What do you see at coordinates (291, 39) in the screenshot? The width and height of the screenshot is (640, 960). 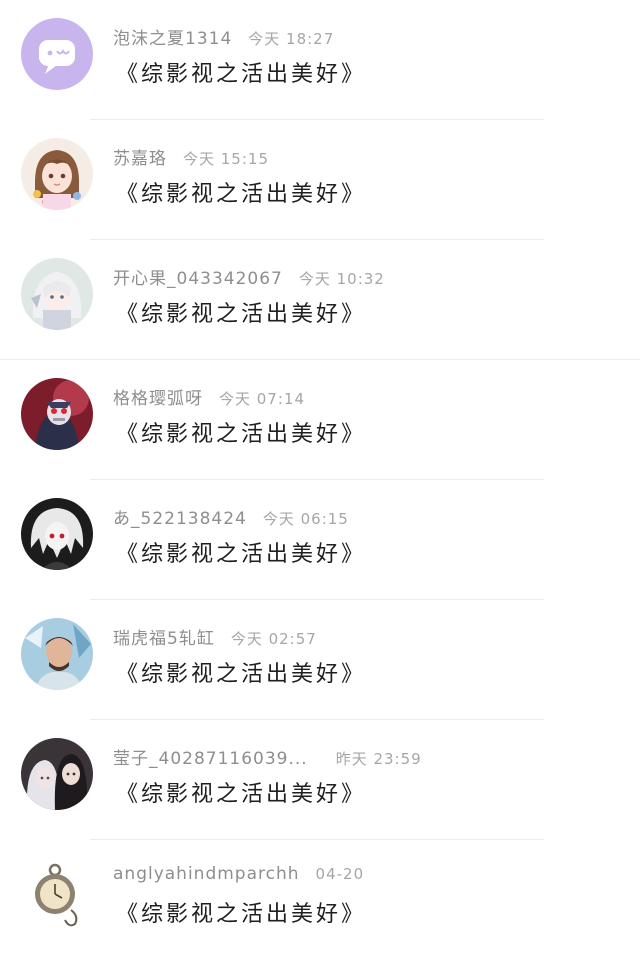 I see `message-time: 今天 18:27` at bounding box center [291, 39].